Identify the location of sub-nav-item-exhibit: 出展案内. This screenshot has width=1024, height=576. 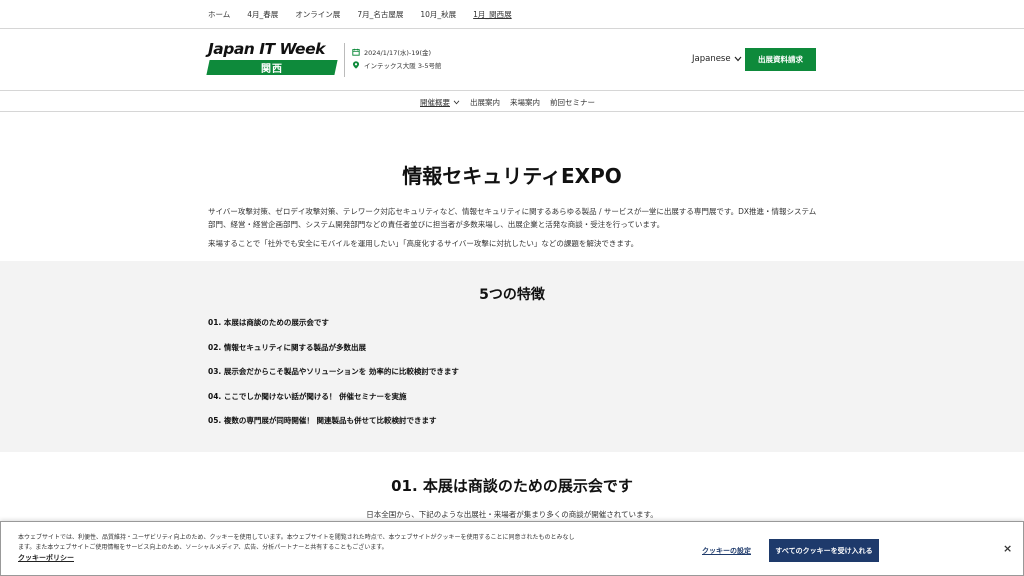
(485, 102).